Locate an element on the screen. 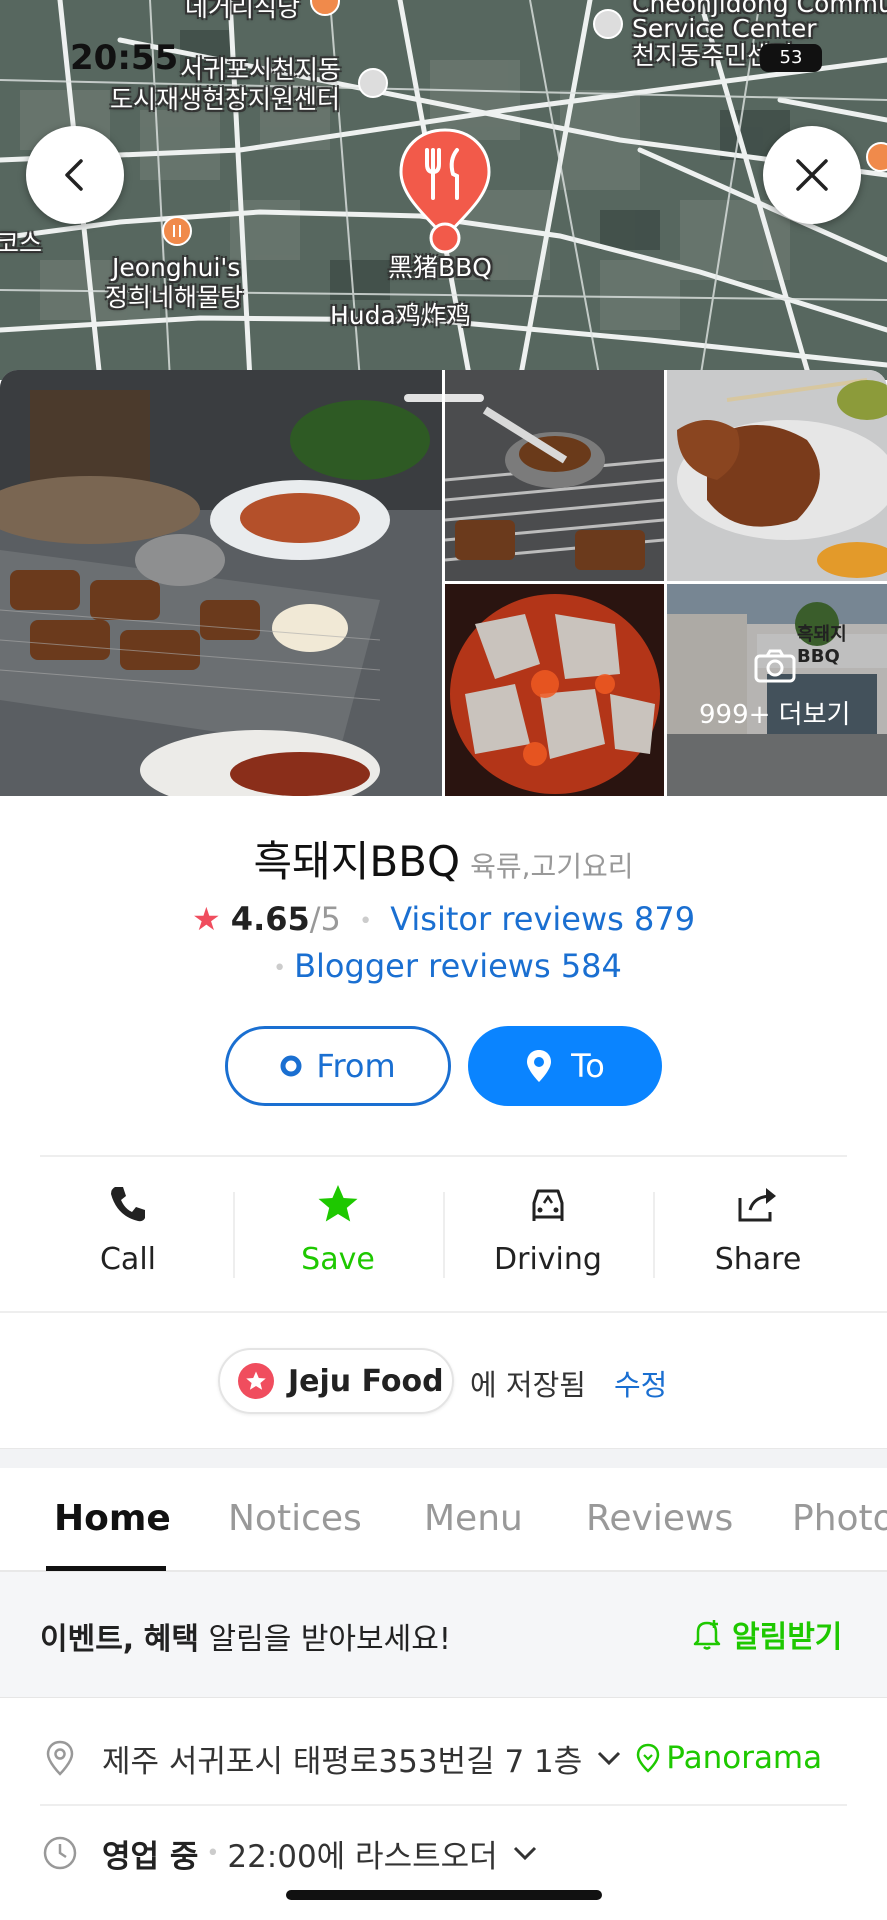 Image resolution: width=887 pixels, height=1920 pixels. car-icon is located at coordinates (548, 1205).